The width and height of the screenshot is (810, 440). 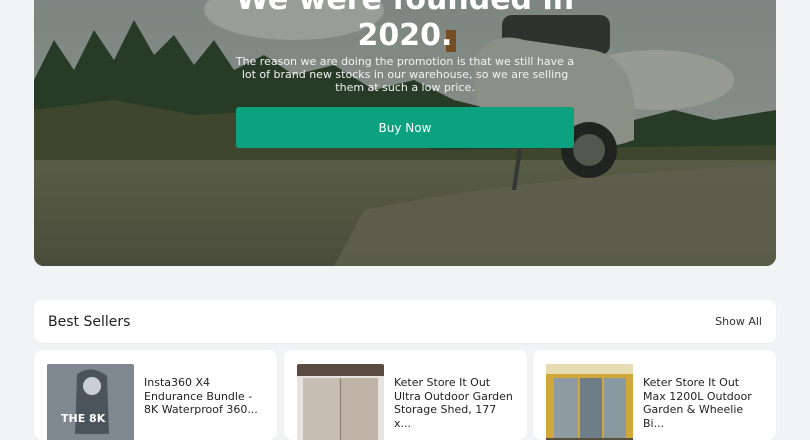 What do you see at coordinates (405, 8) in the screenshot?
I see `hero-title-line1: We were founded in` at bounding box center [405, 8].